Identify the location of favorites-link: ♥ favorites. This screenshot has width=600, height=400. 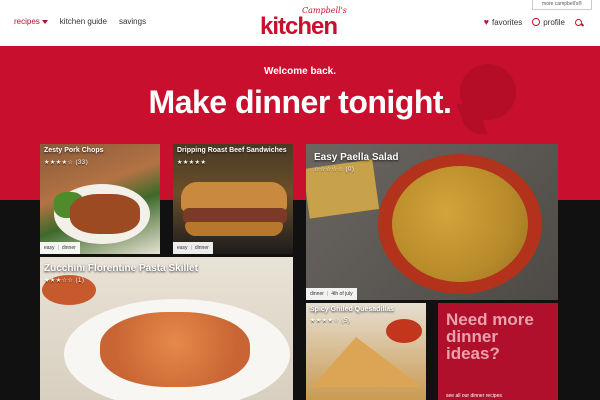
(503, 22).